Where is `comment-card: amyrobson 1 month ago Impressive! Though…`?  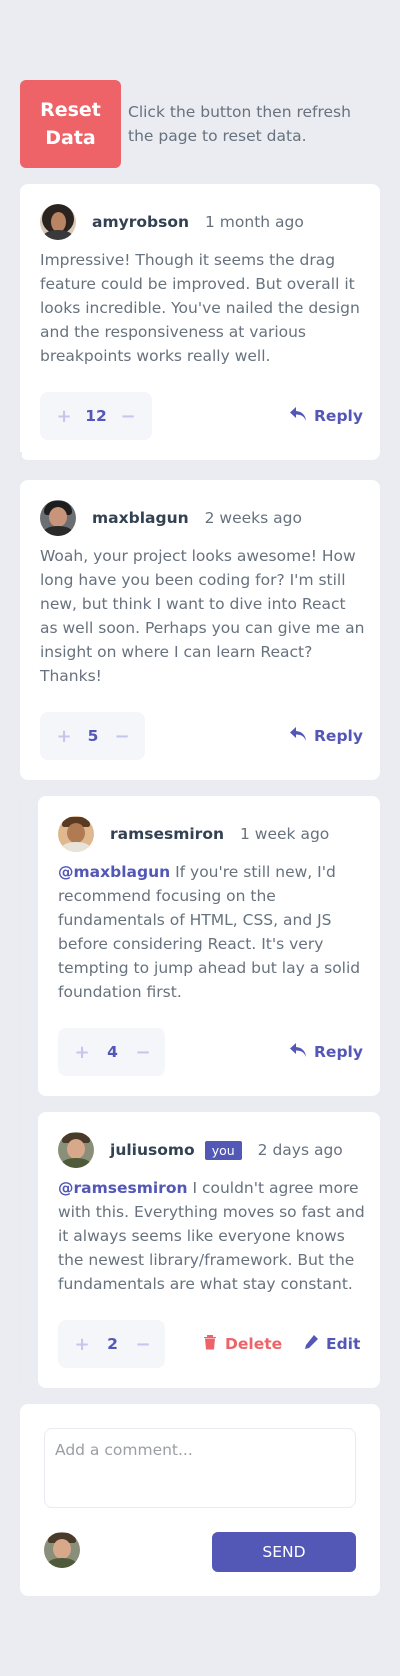
comment-card: amyrobson 1 month ago Impressive! Though… is located at coordinates (200, 322).